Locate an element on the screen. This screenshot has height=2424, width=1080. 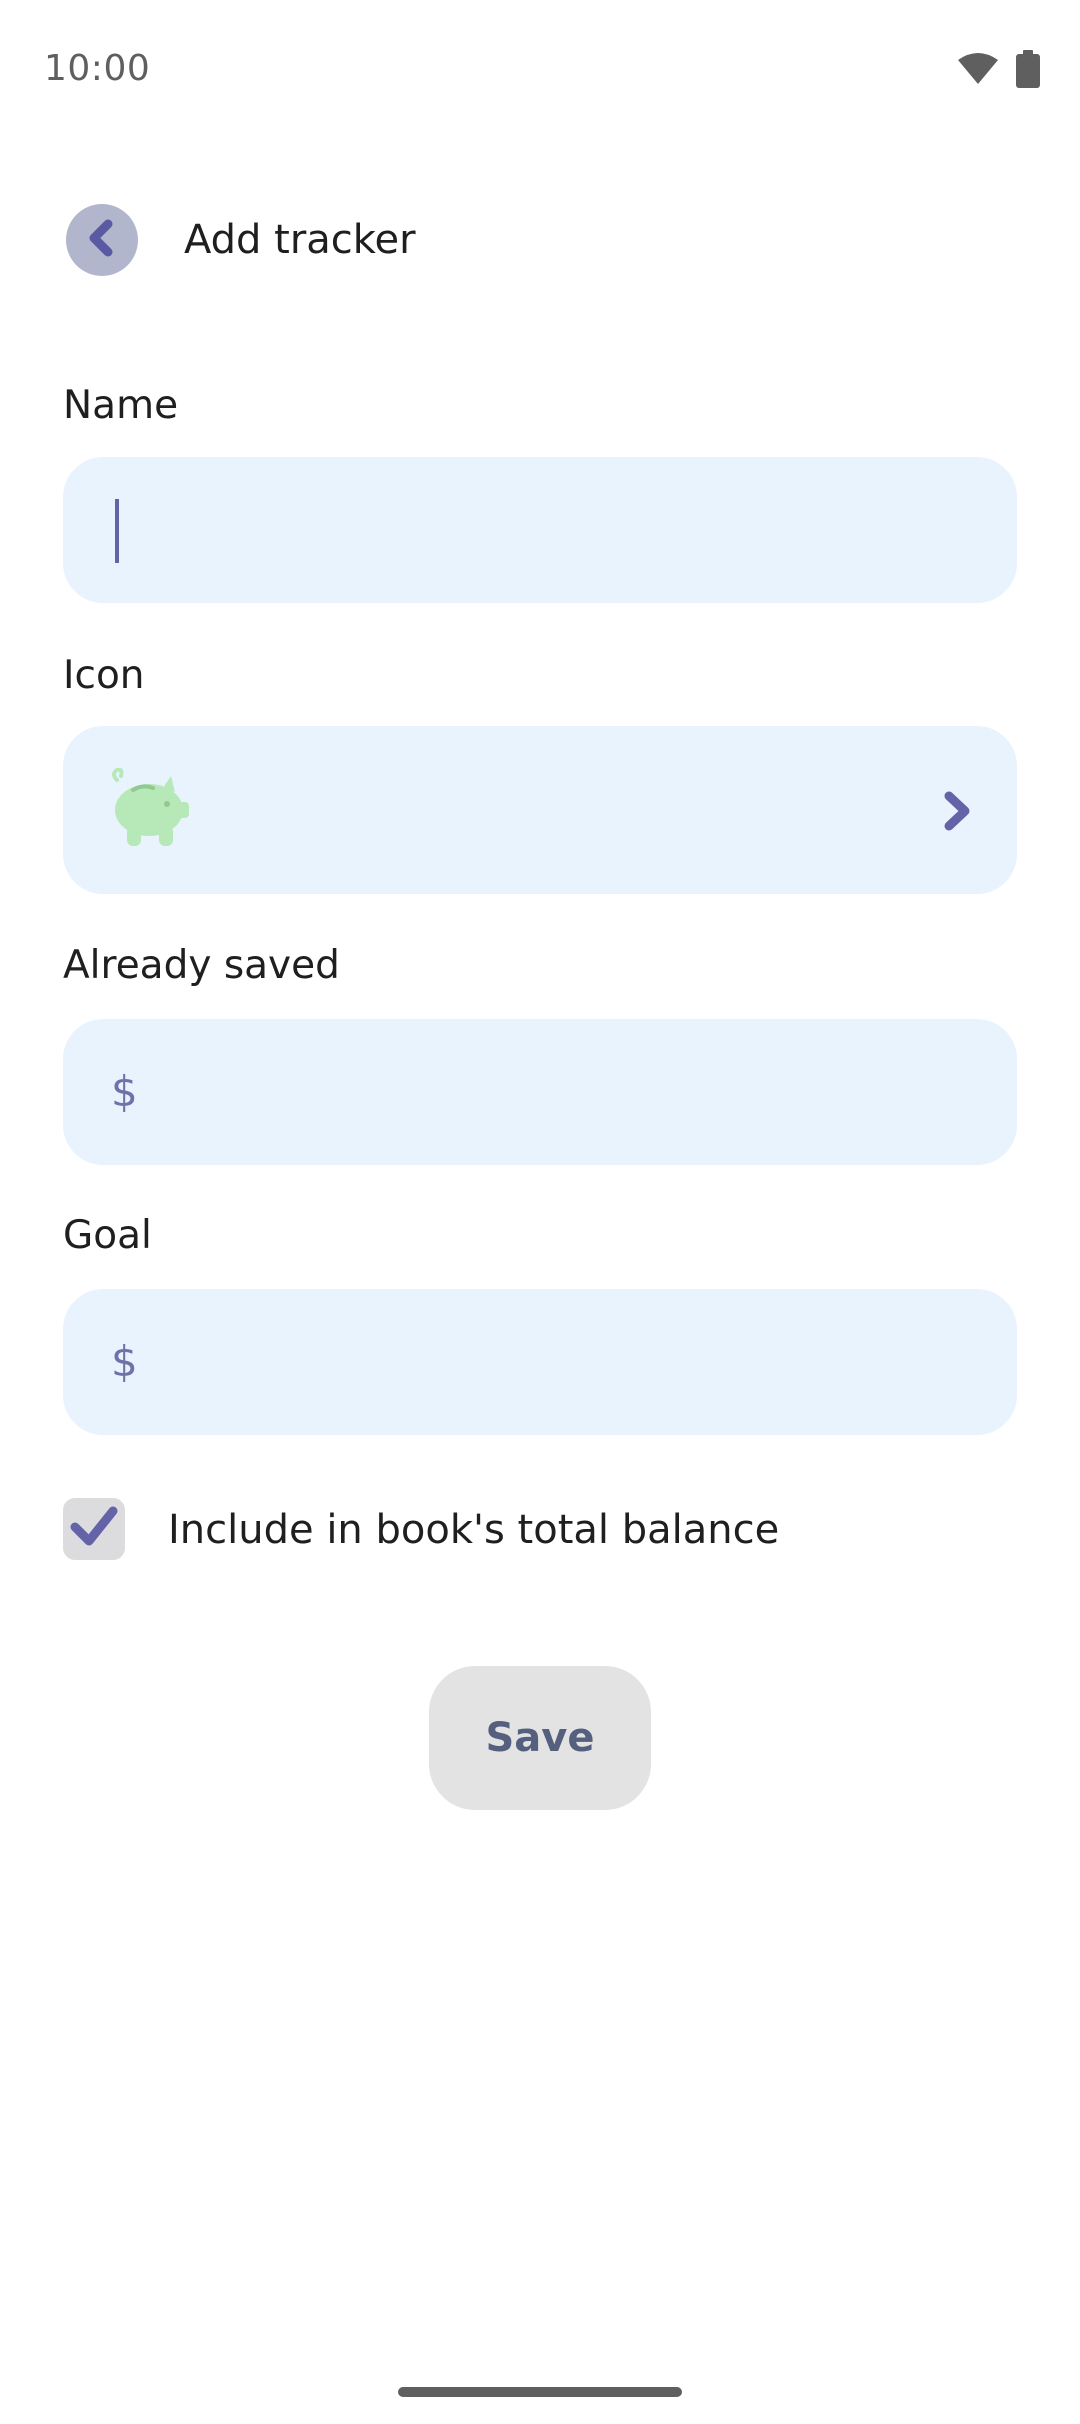
include-total-label: Include in book's total balance is located at coordinates (473, 1530).